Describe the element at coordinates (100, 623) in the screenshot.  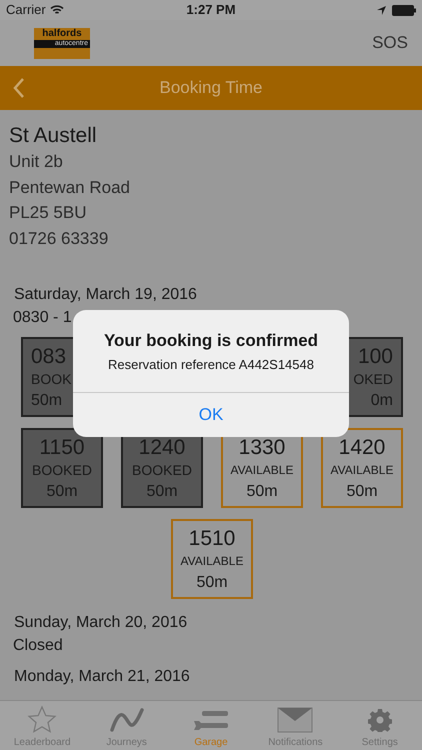
I see `date-heading: Sunday, March 20, 2016` at that location.